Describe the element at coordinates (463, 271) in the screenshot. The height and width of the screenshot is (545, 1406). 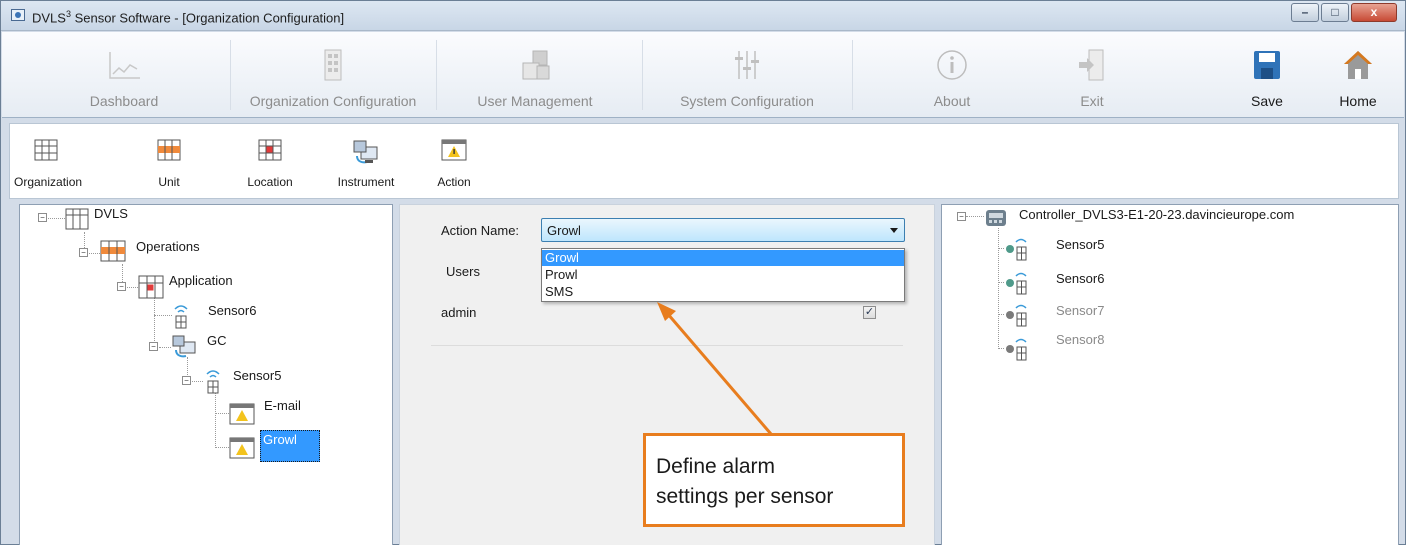
I see `users-label: Users` at that location.